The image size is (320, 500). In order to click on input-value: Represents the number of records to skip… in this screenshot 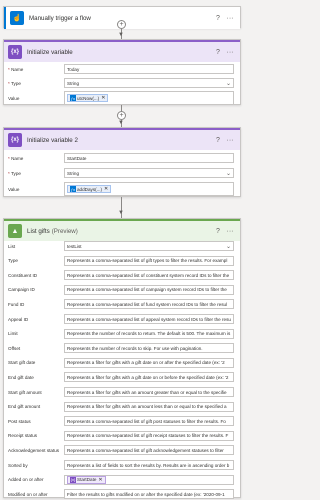, I will do `click(135, 348)`.